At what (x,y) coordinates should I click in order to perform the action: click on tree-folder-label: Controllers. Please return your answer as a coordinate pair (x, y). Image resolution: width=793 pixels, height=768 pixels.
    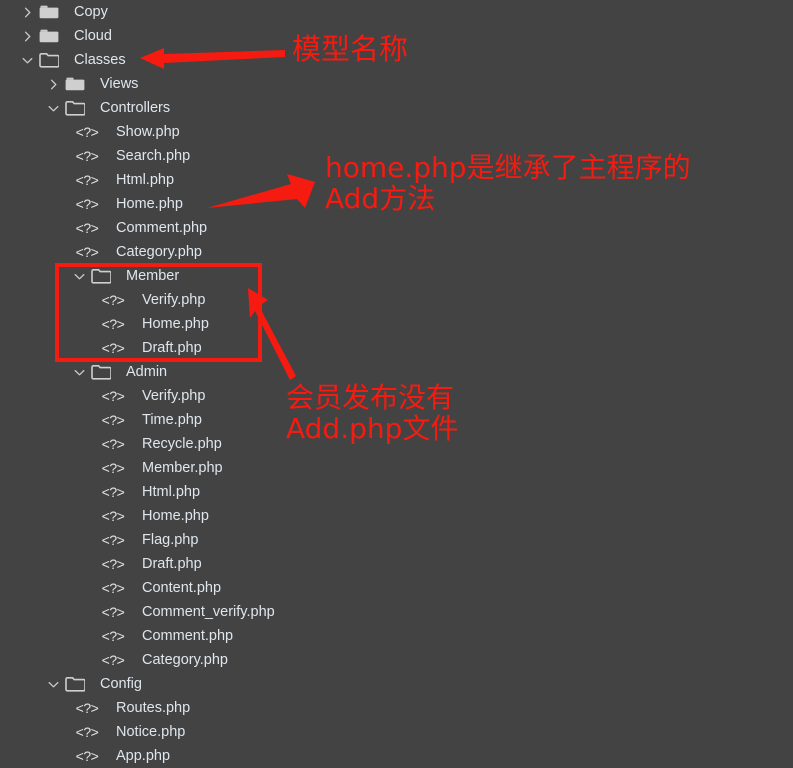
    Looking at the image, I should click on (135, 108).